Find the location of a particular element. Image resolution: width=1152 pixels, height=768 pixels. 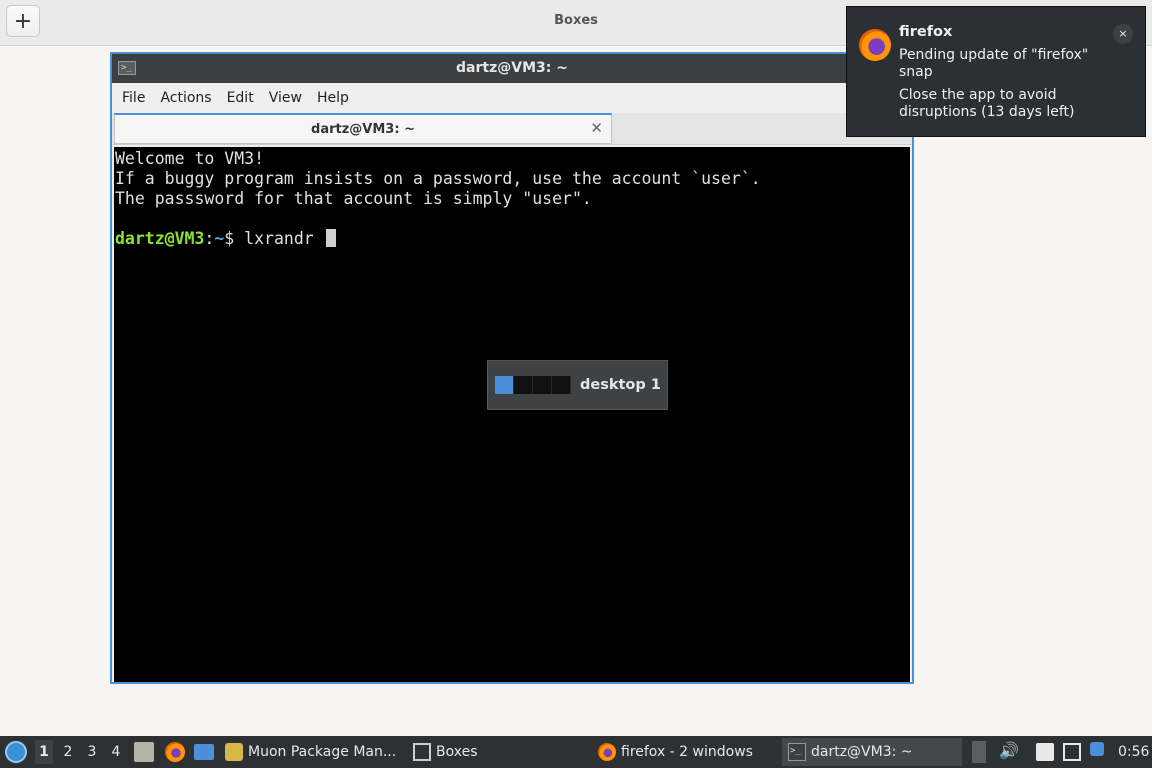

prompt-directory: ~ is located at coordinates (219, 238).